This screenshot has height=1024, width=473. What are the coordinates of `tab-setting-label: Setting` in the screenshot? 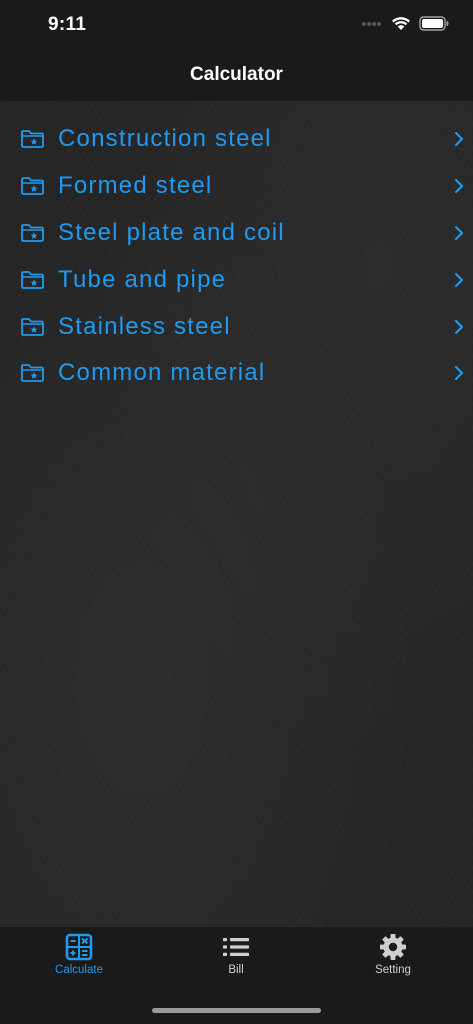 It's located at (393, 970).